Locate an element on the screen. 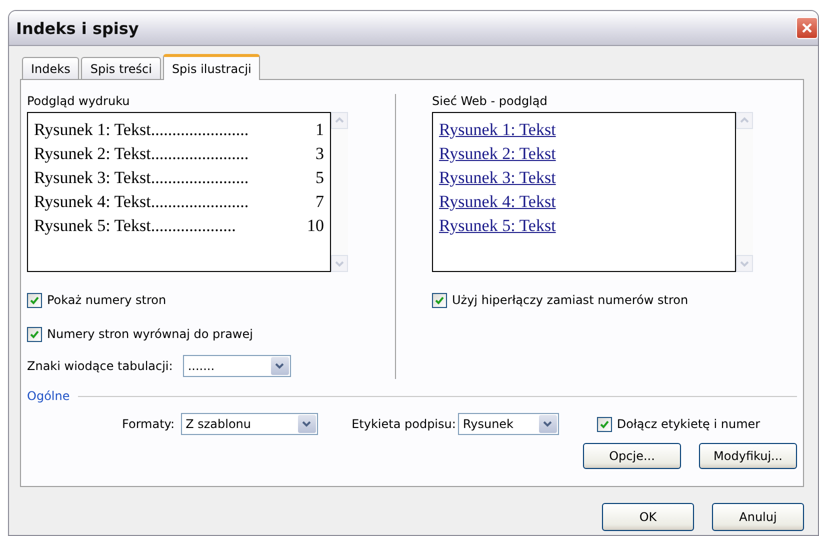  checkbox: Numery stron wyrównaj do prawej is located at coordinates (207, 334).